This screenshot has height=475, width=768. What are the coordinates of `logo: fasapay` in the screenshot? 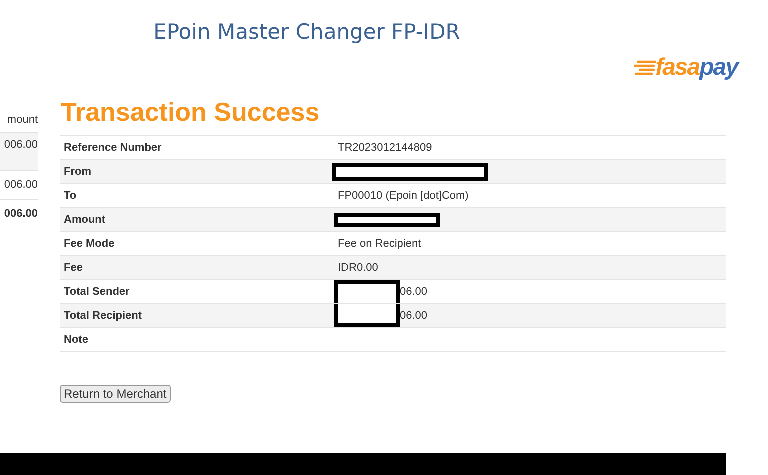 It's located at (697, 68).